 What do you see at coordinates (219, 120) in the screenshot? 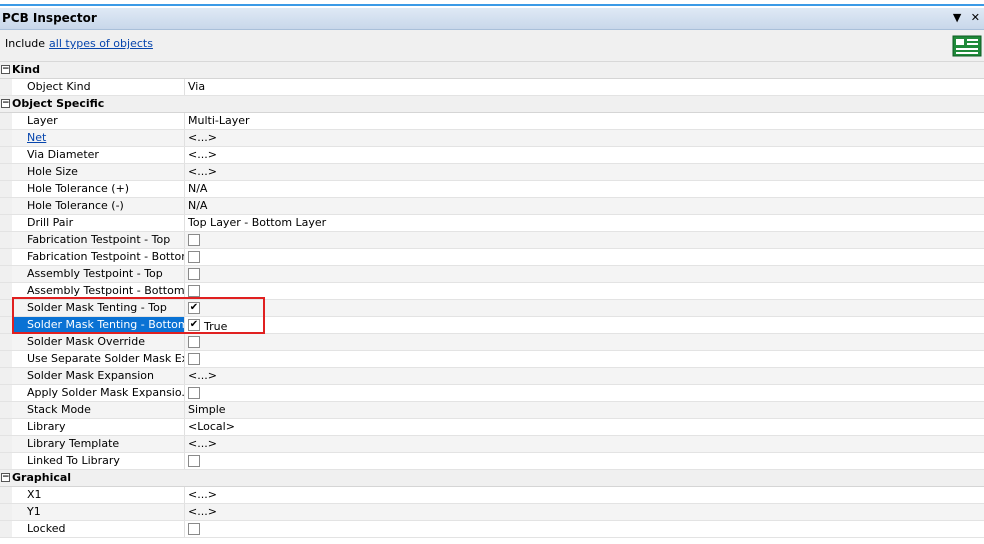
I see `property-value: Multi-Layer` at bounding box center [219, 120].